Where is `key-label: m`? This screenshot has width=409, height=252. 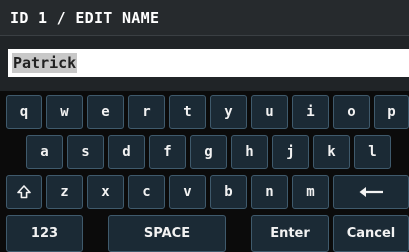
key-label: m is located at coordinates (310, 192).